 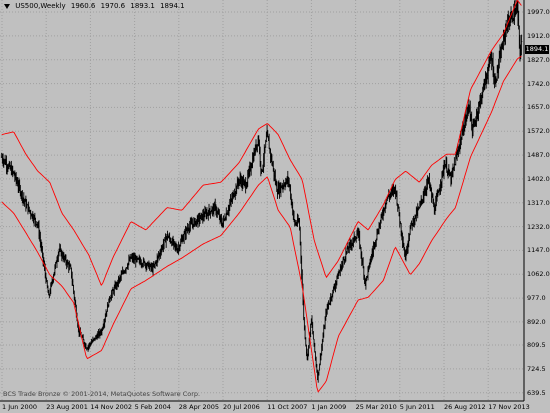 I want to click on y-tick-label: 1997.0, so click(x=538, y=12).